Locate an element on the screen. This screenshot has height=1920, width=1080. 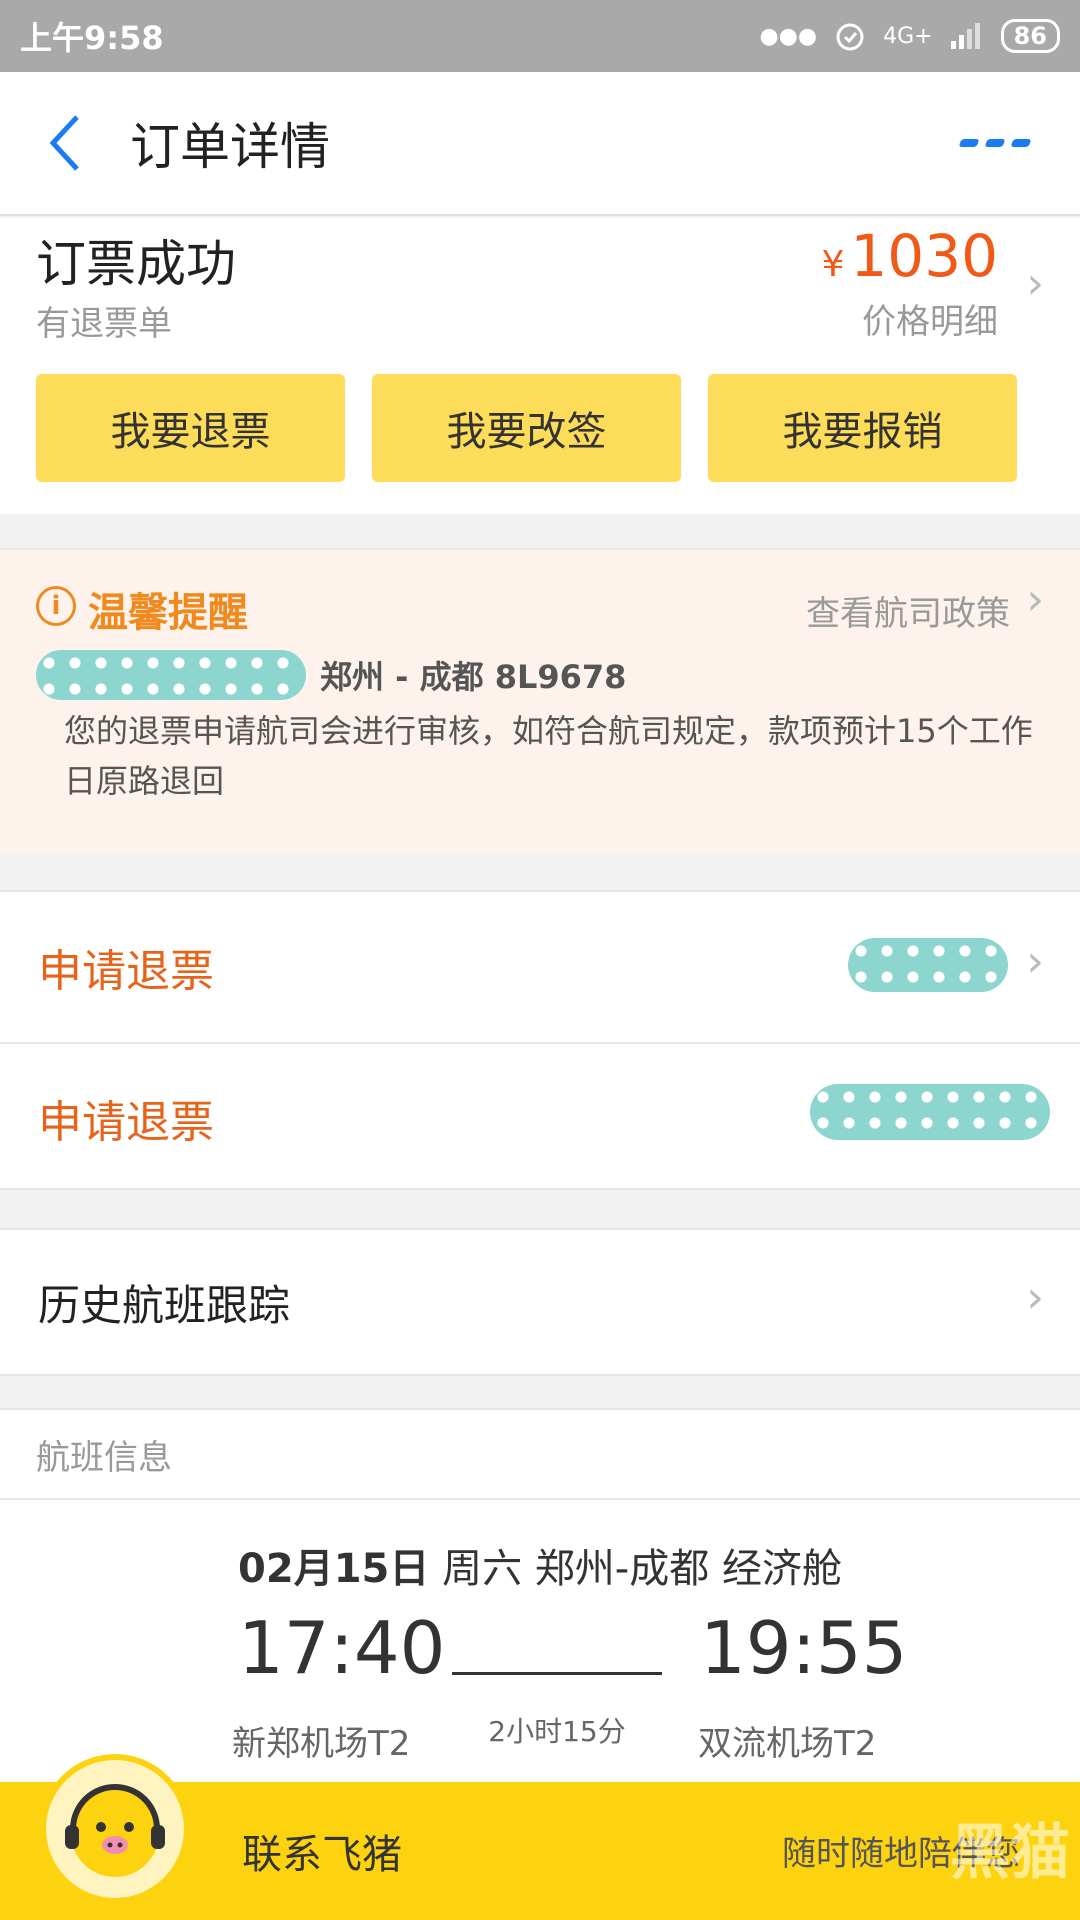
notice-flight-line: 郑州 - 成都 8L9678 is located at coordinates (331, 675).